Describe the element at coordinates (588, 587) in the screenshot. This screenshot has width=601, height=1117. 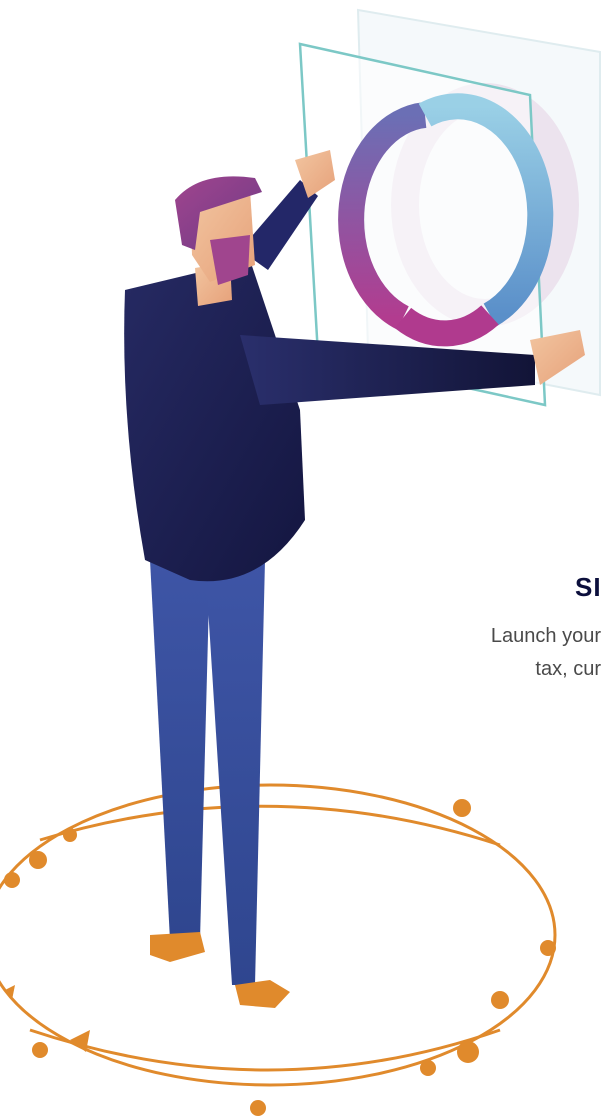
I see `hero-headline: SIMI` at that location.